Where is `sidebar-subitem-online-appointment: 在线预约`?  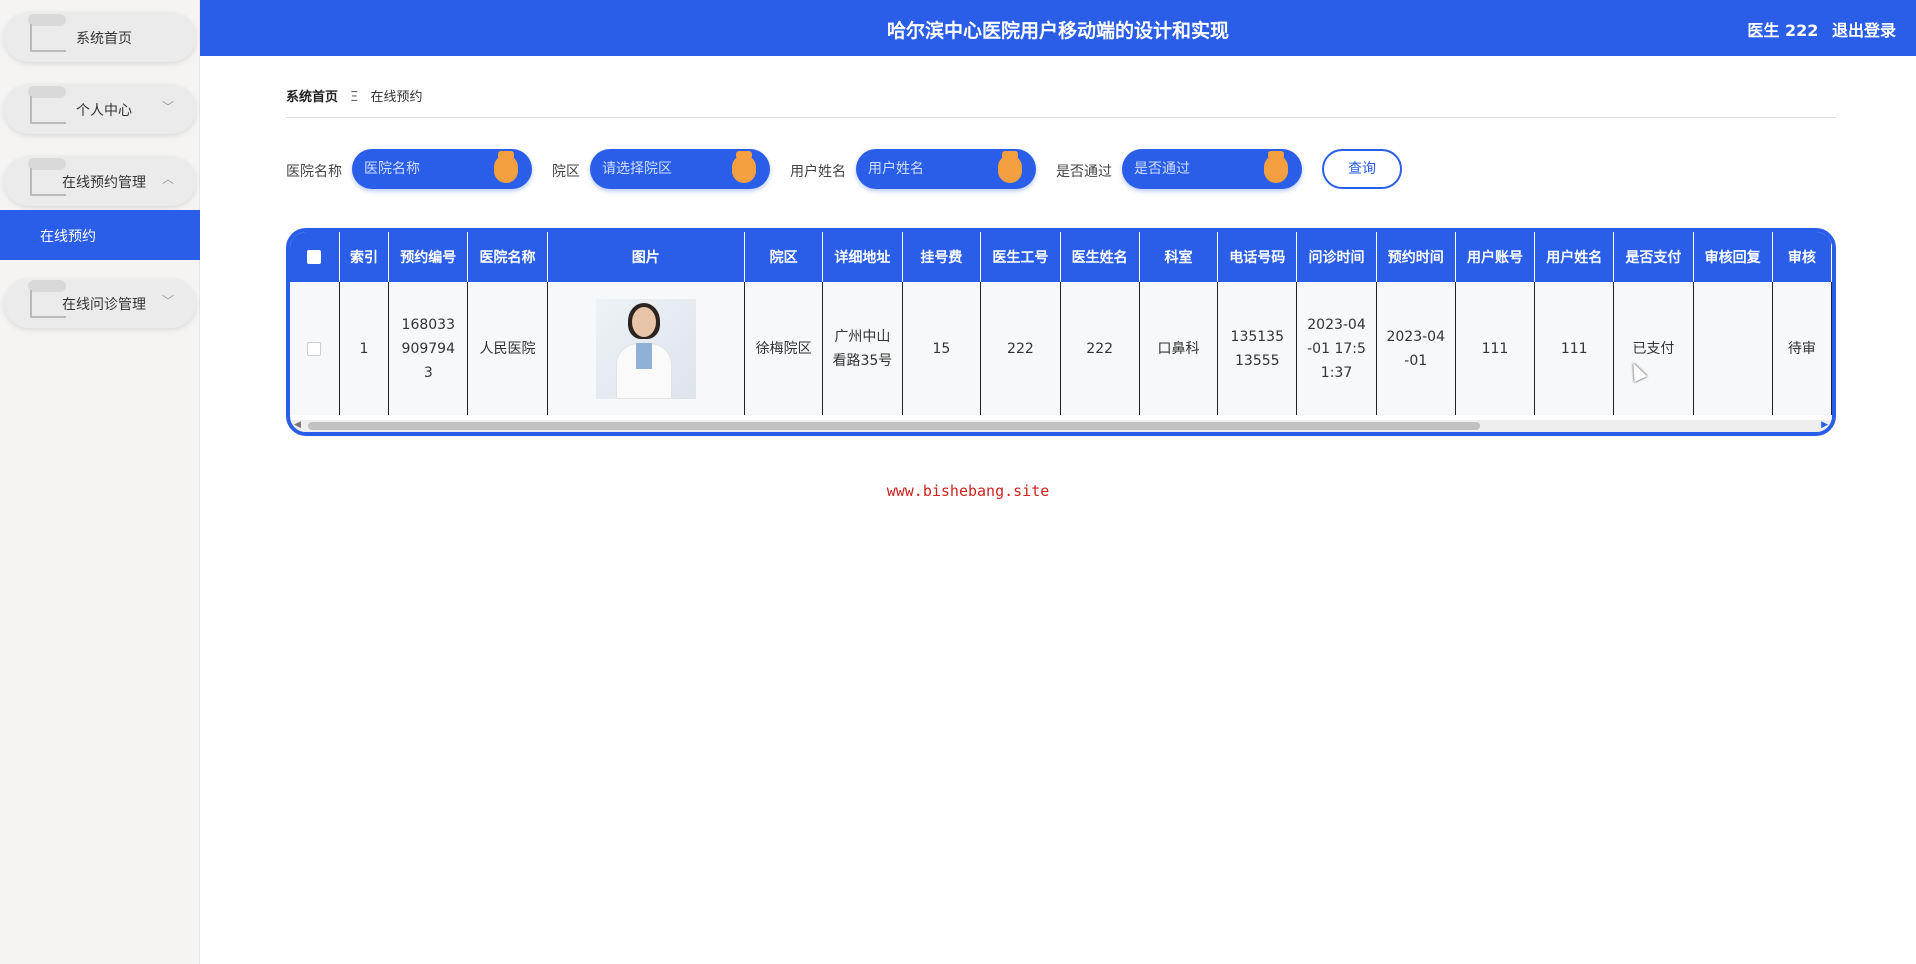 sidebar-subitem-online-appointment: 在线预约 is located at coordinates (100, 235).